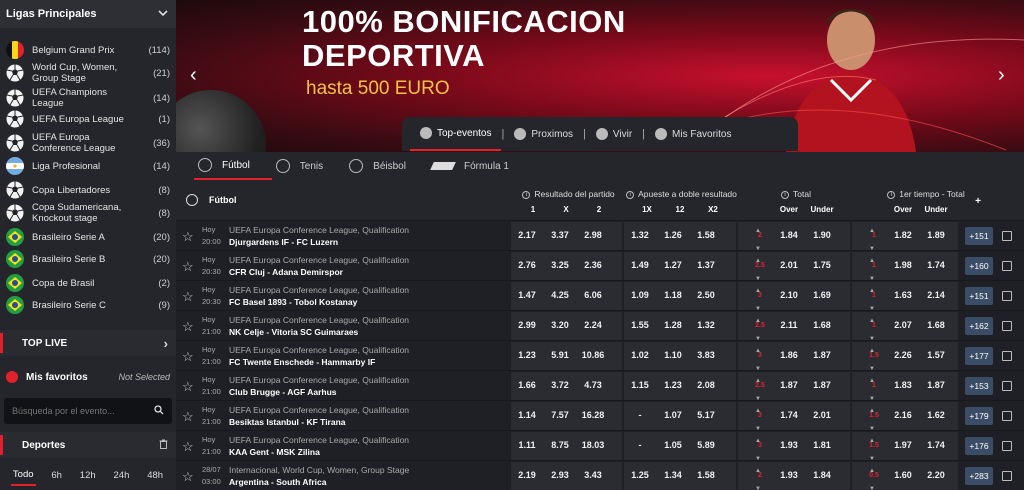 This screenshot has height=490, width=1024. I want to click on odd-value: 2.08, so click(706, 385).